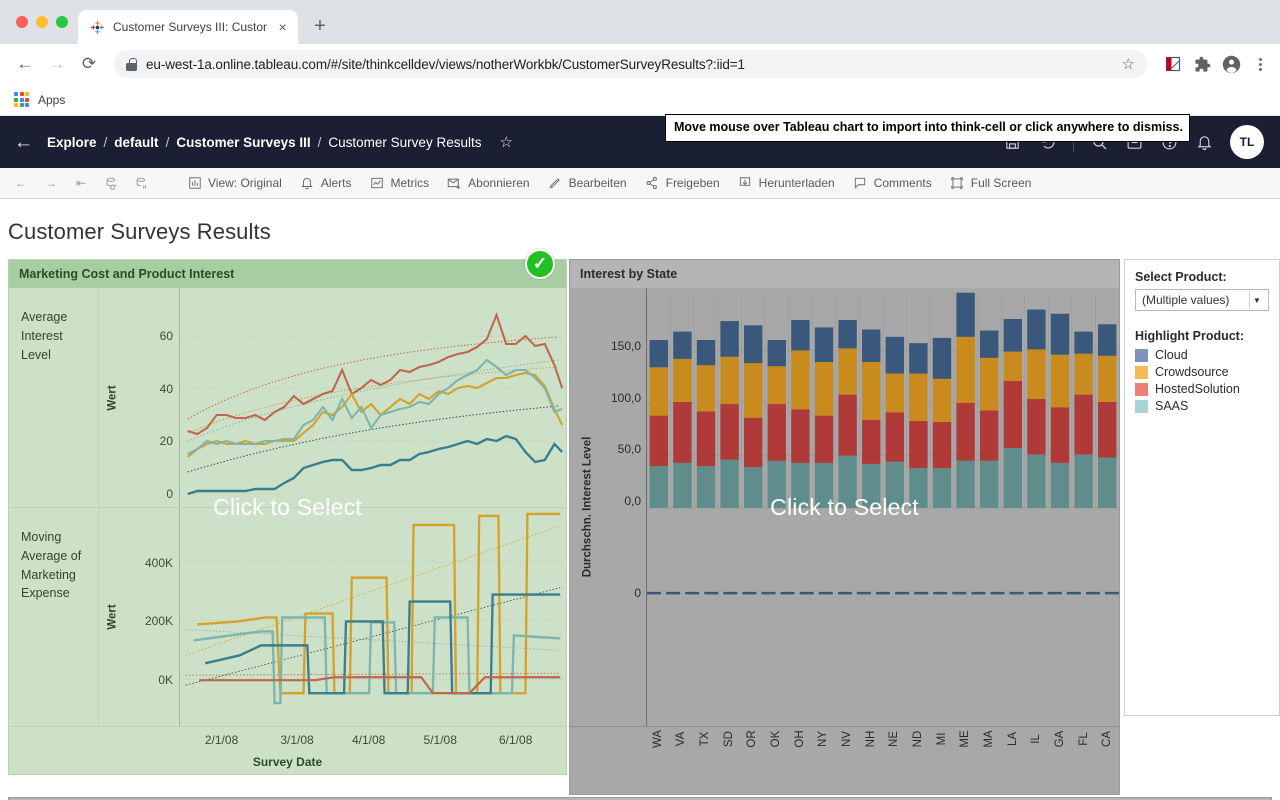  What do you see at coordinates (372, 617) in the screenshot?
I see `panel1-row2-plot` at bounding box center [372, 617].